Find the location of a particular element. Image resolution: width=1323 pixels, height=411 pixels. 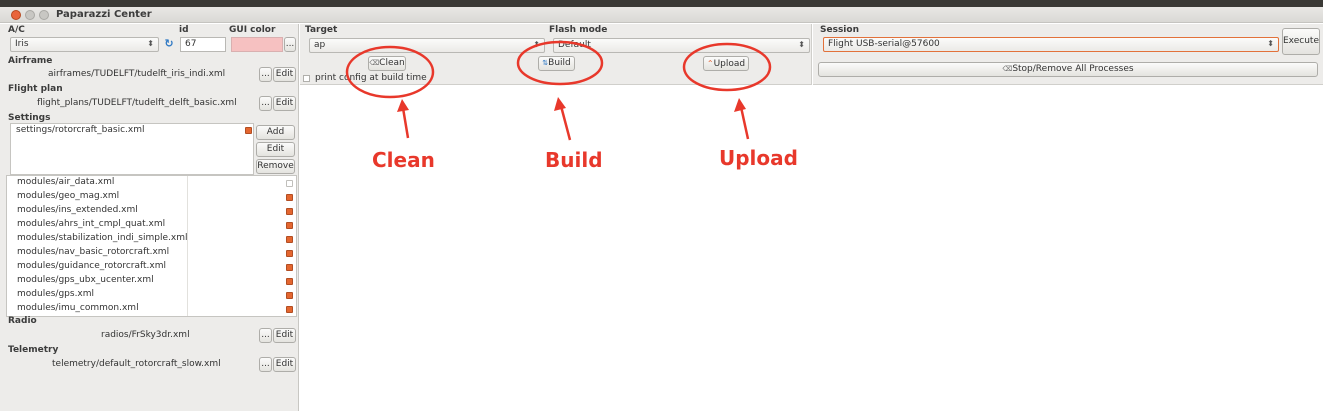

upload-annotation: Upload is located at coordinates (758, 158).